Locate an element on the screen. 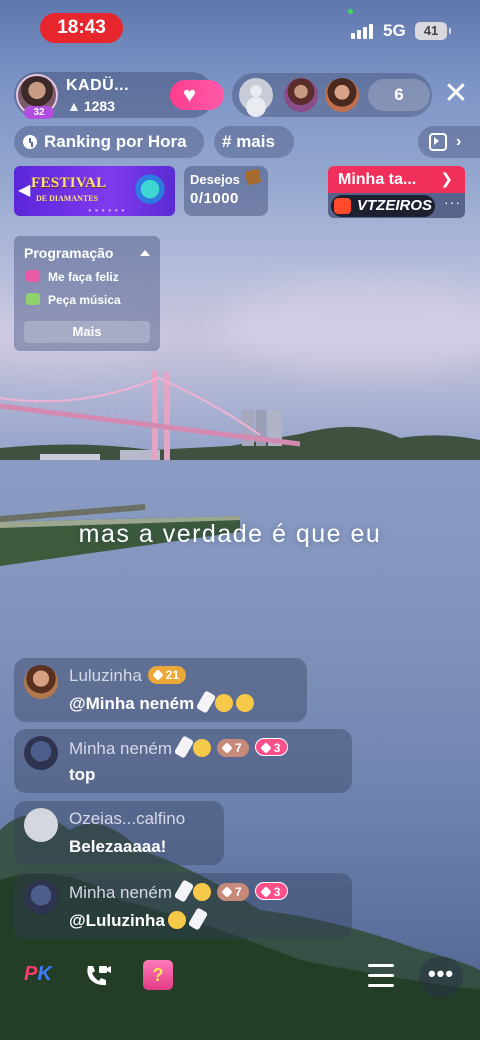 This screenshot has height=1040, width=480. heart-icon: ♥ is located at coordinates (190, 94).